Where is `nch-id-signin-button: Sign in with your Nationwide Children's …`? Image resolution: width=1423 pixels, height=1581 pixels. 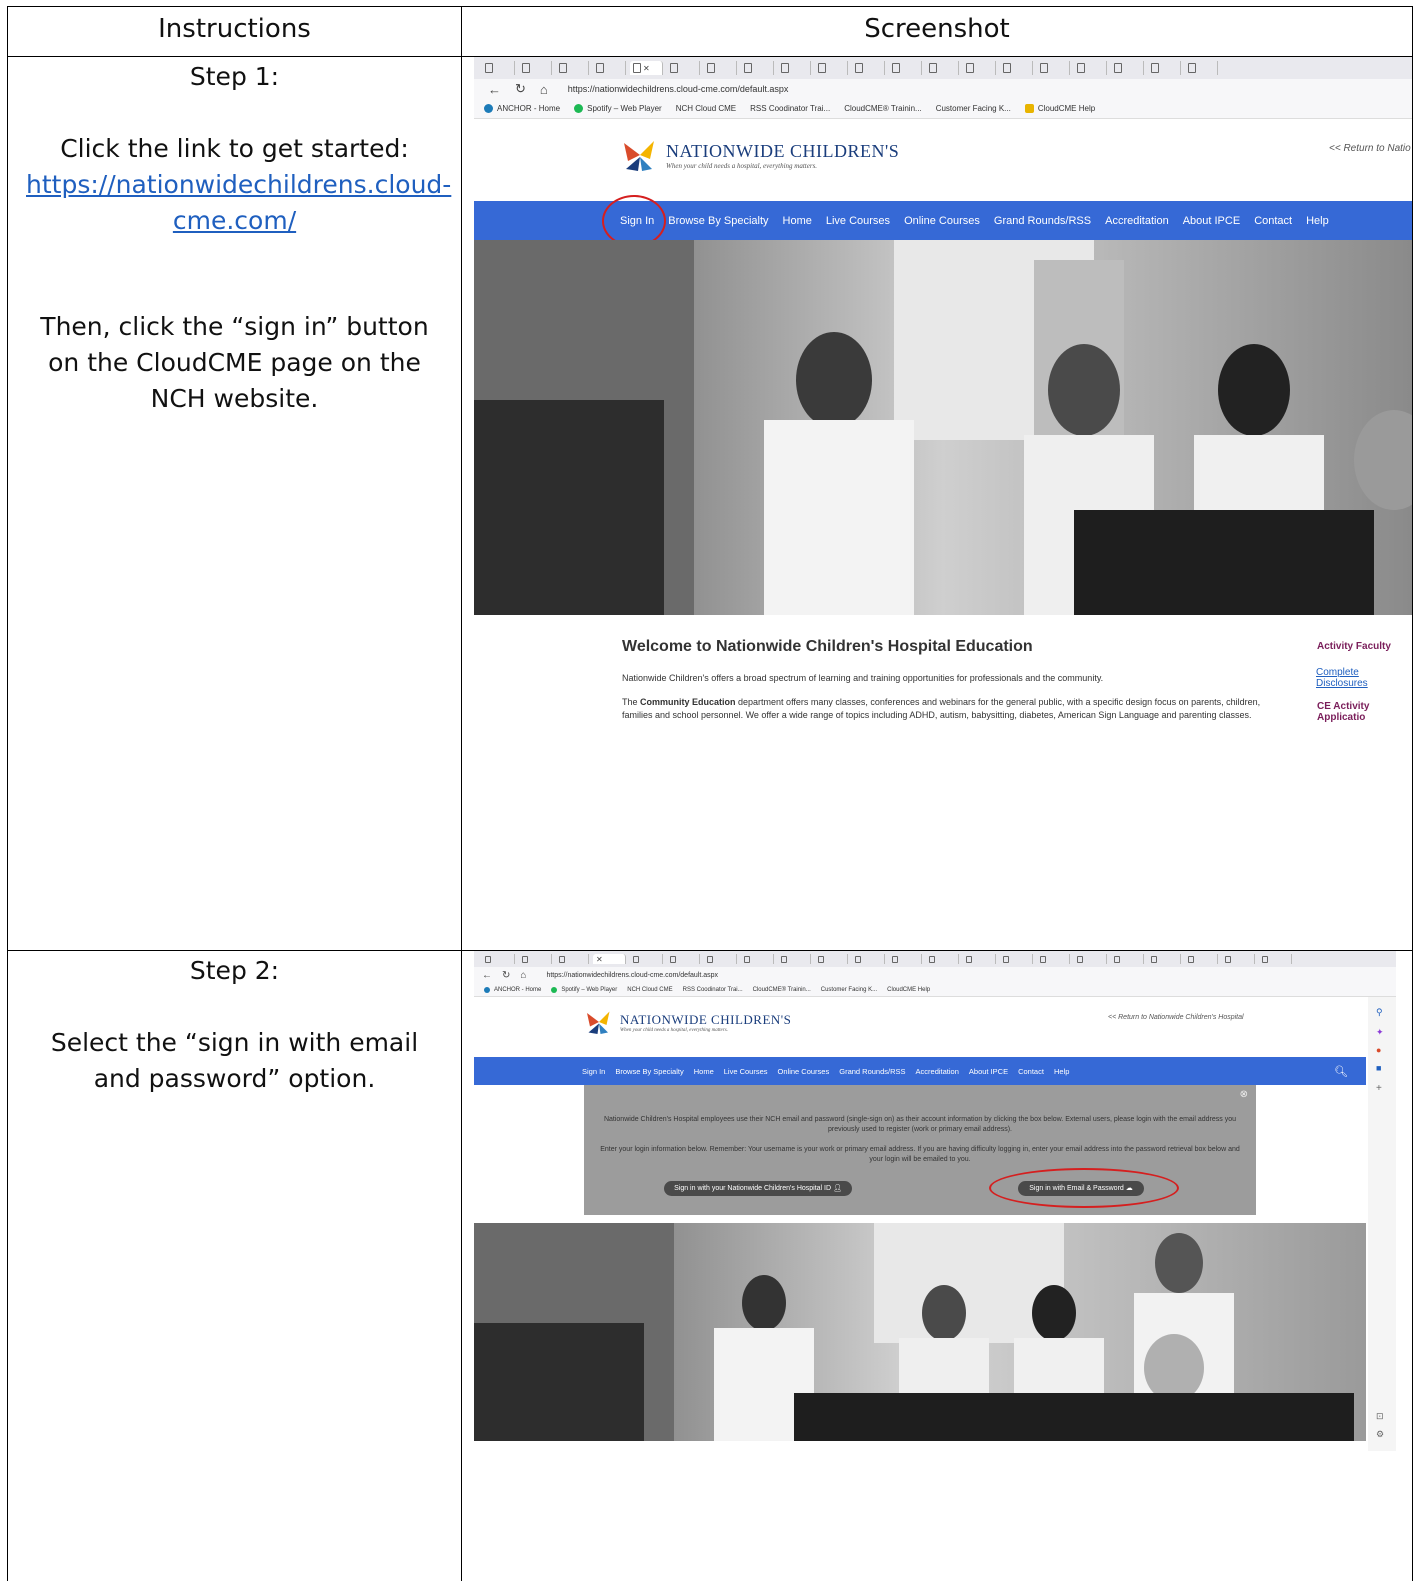
nch-id-signin-button: Sign in with your Nationwide Children's … is located at coordinates (758, 1188).